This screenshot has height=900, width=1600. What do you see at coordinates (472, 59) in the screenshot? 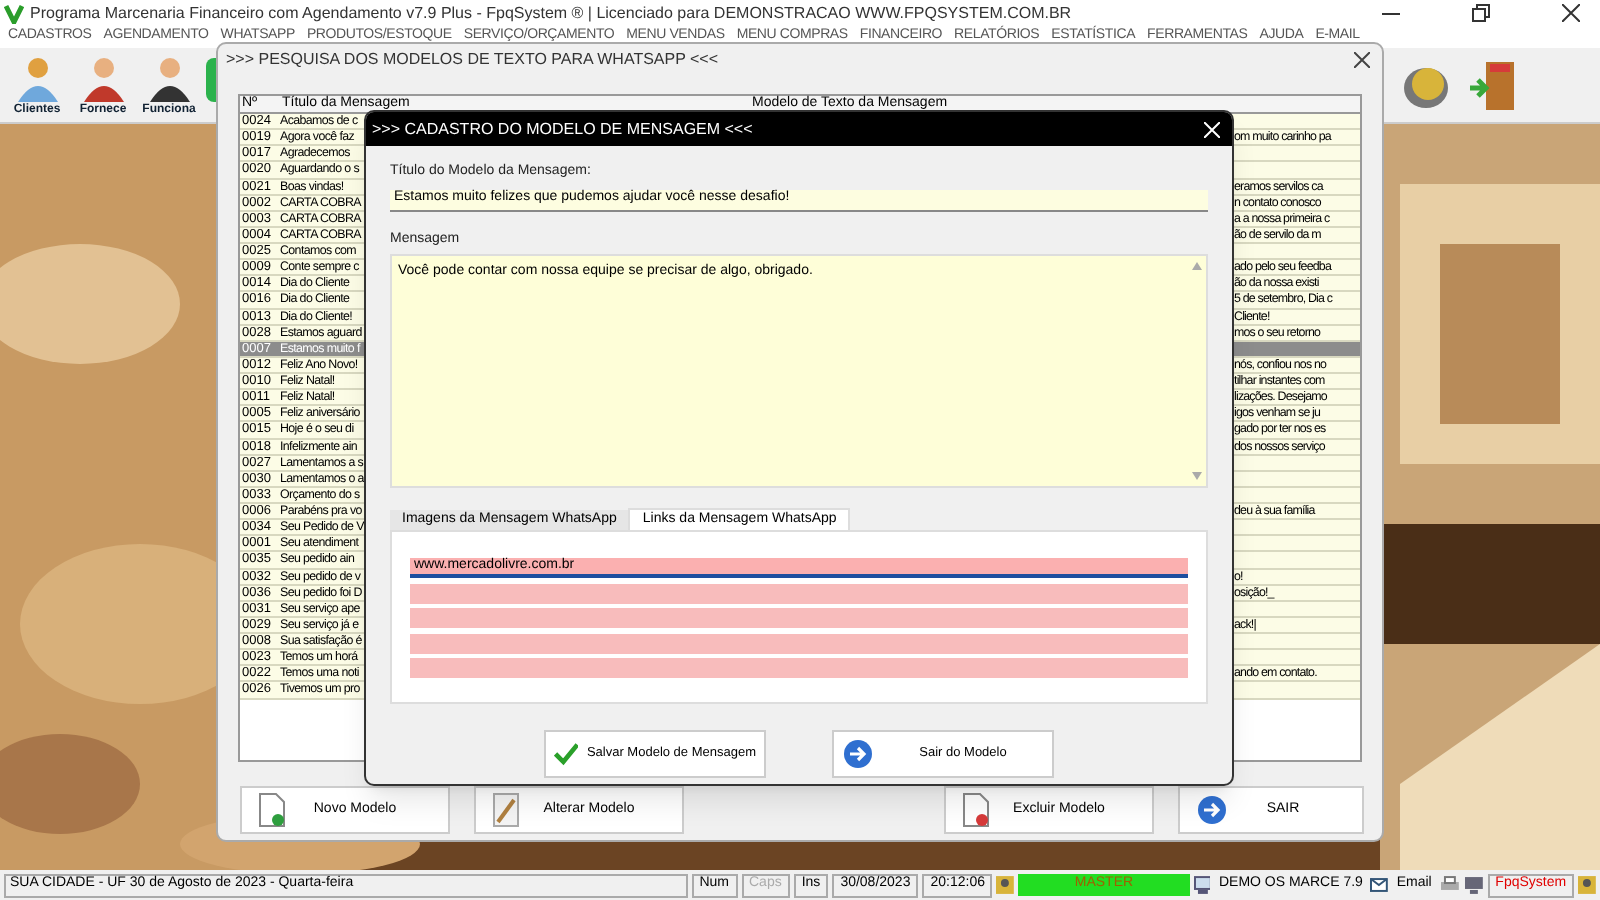
I see `window-title: >>> PESQUISA DOS MODELOS DE TEXTO PARA WHATSAPP <<<` at bounding box center [472, 59].